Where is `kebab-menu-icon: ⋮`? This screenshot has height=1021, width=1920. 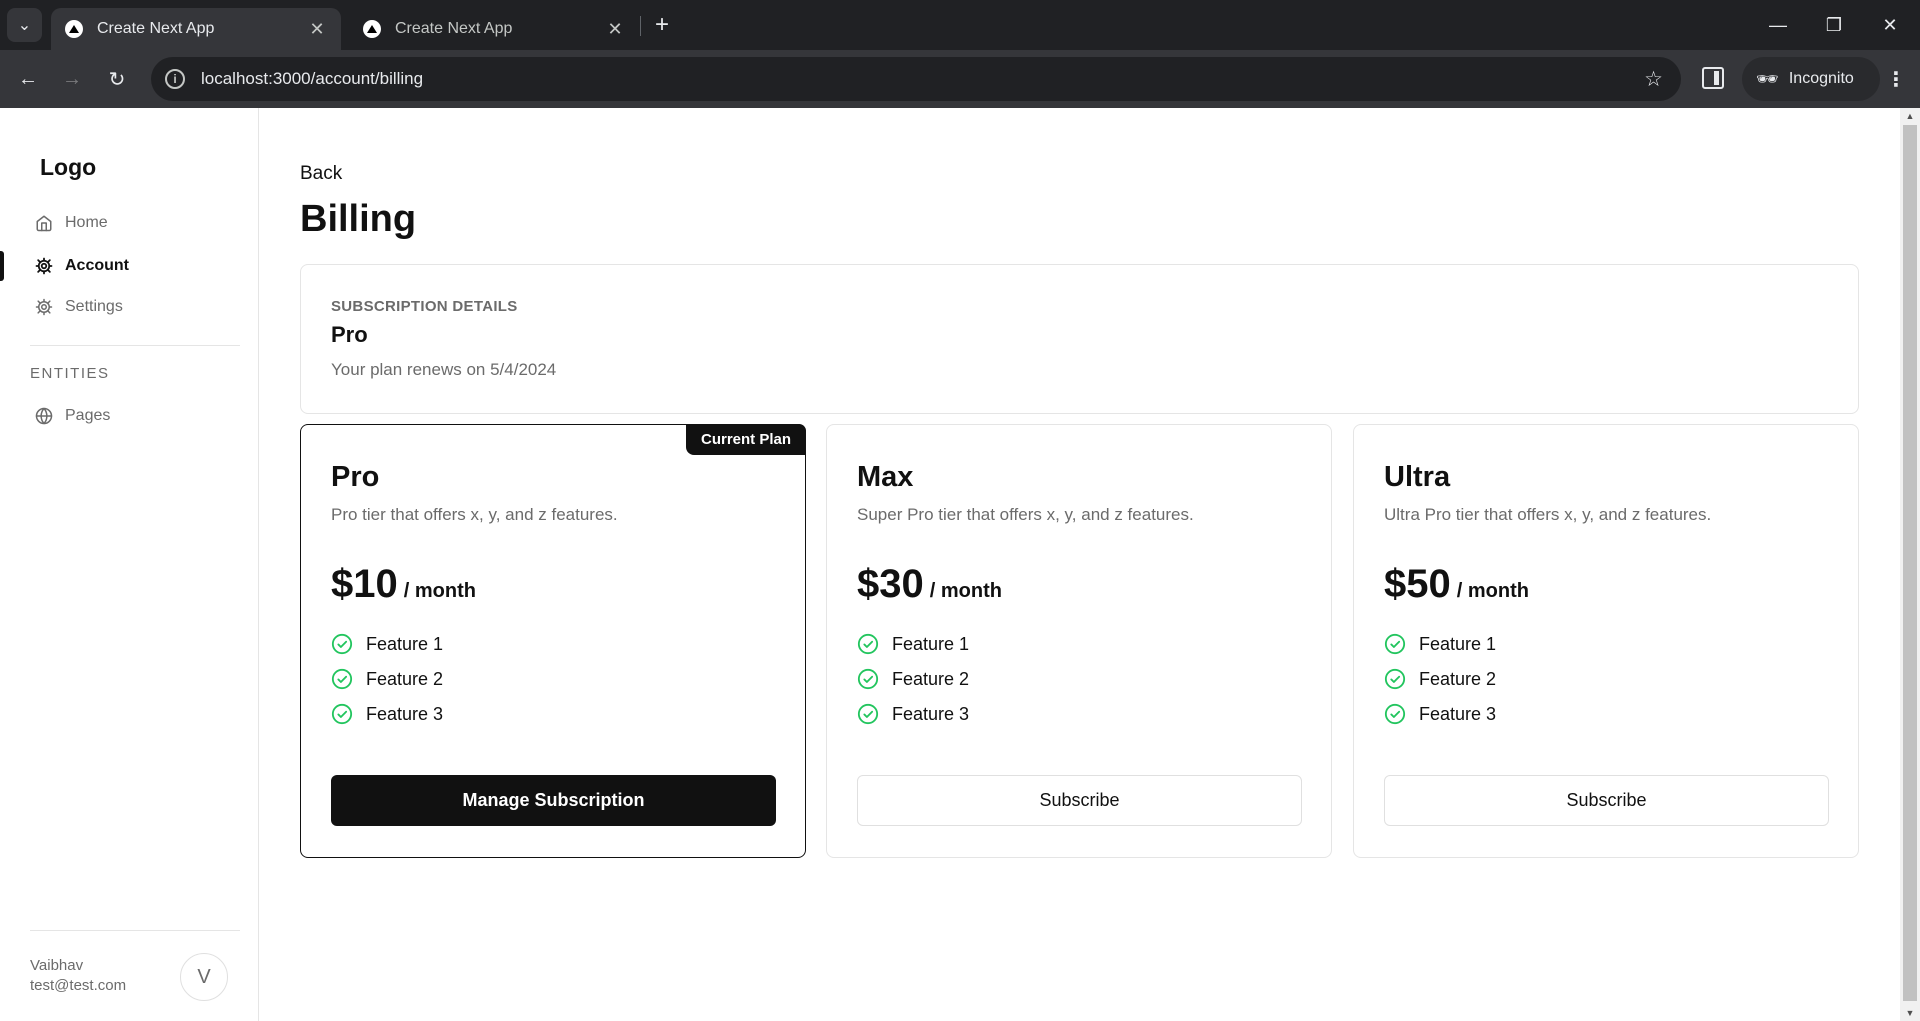 kebab-menu-icon: ⋮ is located at coordinates (1896, 79).